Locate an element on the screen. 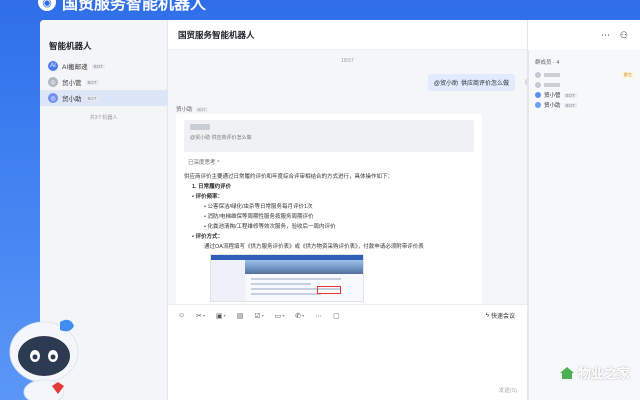  check-icon: ☑ ▾ is located at coordinates (258, 316).